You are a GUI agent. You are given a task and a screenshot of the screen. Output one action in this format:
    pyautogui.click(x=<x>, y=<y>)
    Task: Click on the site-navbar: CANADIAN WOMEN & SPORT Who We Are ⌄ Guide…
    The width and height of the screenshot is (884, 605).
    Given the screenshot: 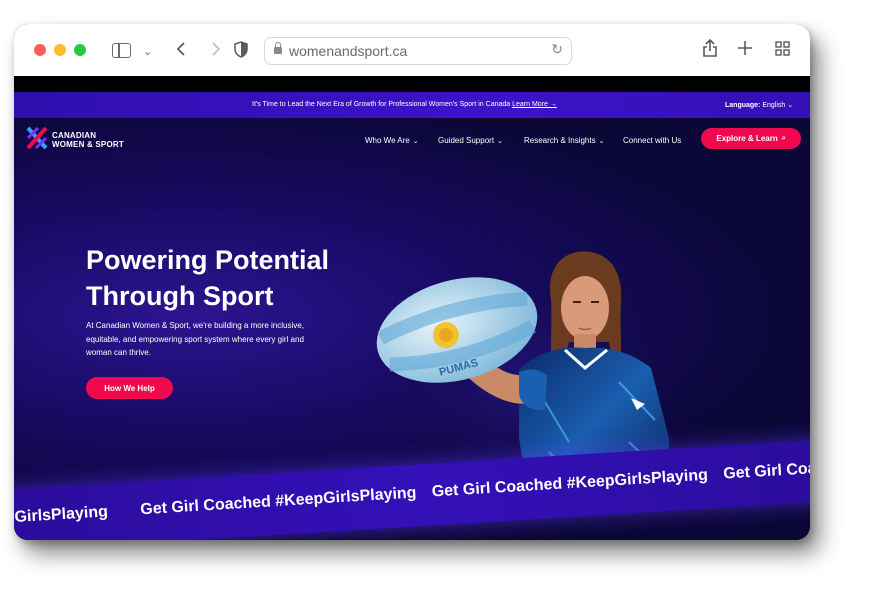 What is the action you would take?
    pyautogui.click(x=412, y=141)
    